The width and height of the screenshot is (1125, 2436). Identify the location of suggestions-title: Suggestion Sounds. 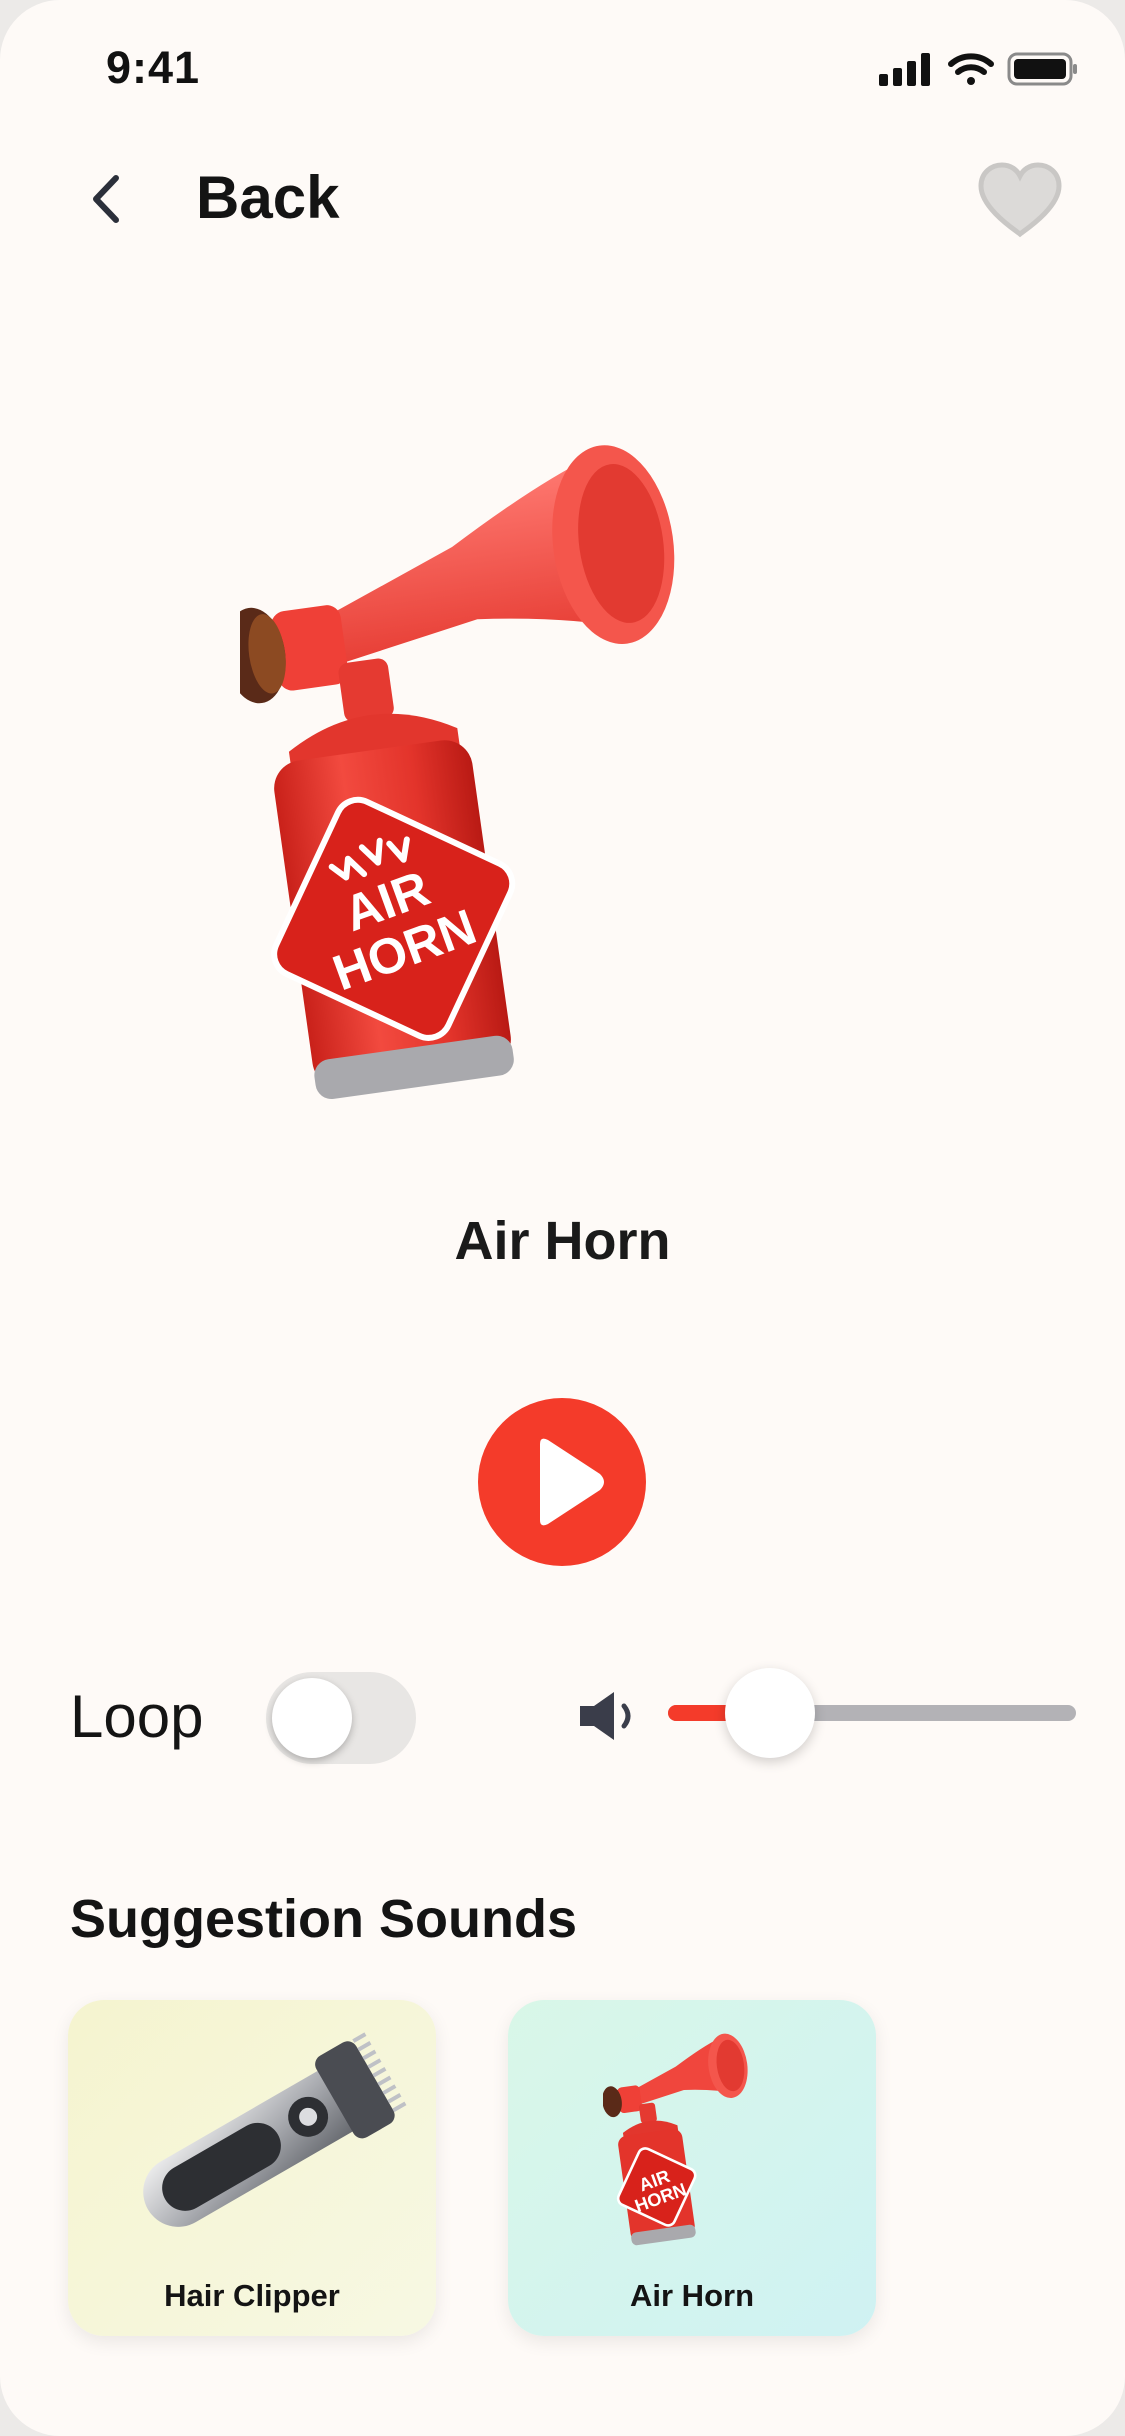
(323, 1919).